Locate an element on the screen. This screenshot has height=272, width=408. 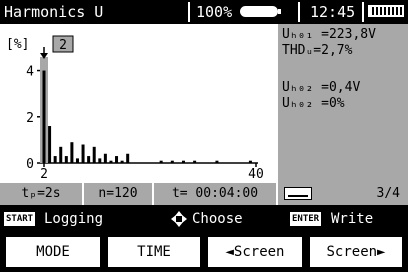
selected-harmonic-number: 2 is located at coordinates (63, 45).